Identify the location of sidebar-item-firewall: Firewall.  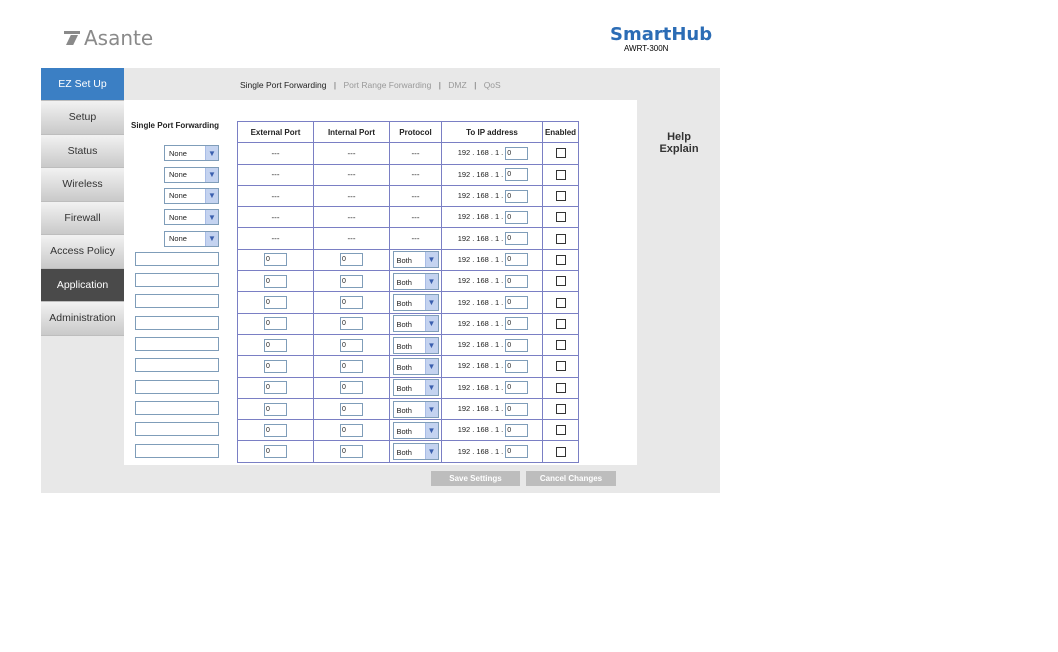
(82, 218).